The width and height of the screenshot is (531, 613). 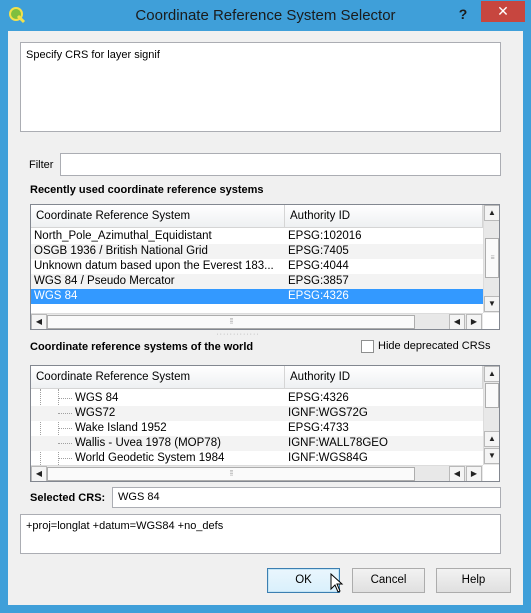 I want to click on world-row: WGS 84 EPSG:4326, so click(x=257, y=398).